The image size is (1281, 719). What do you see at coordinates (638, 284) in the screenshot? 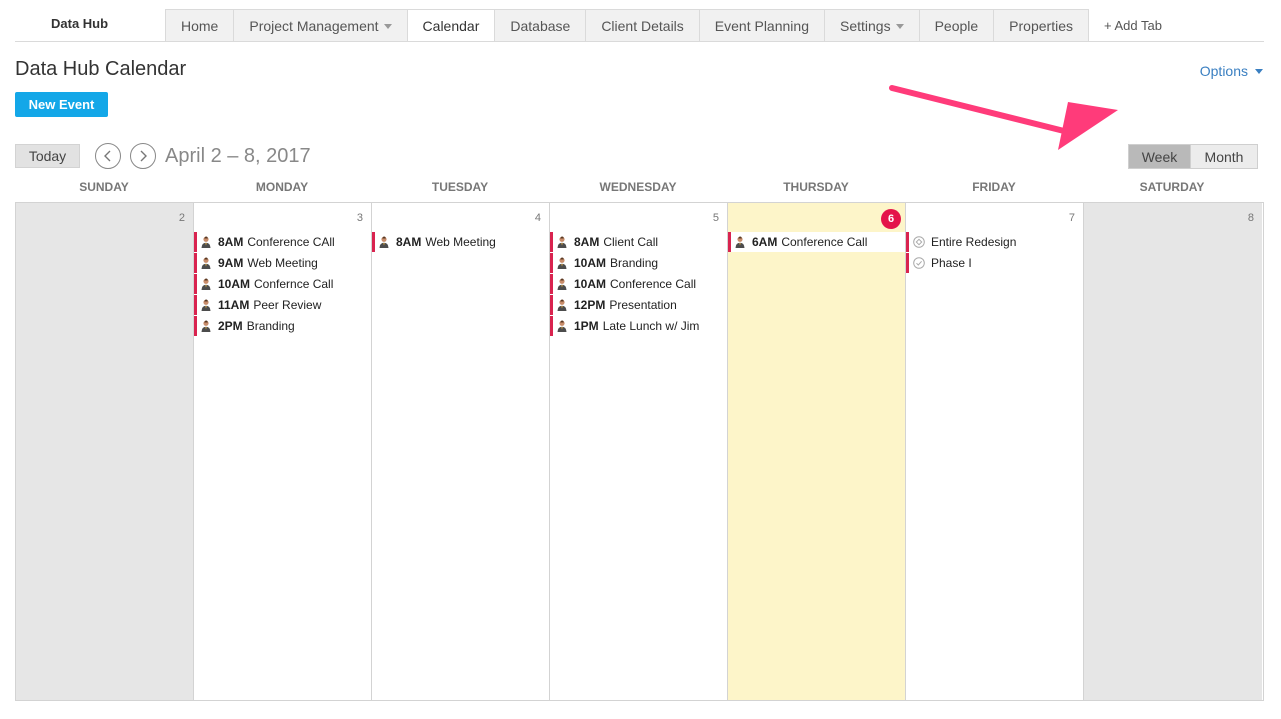
I see `calendar-event: 10AM Conference Call` at bounding box center [638, 284].